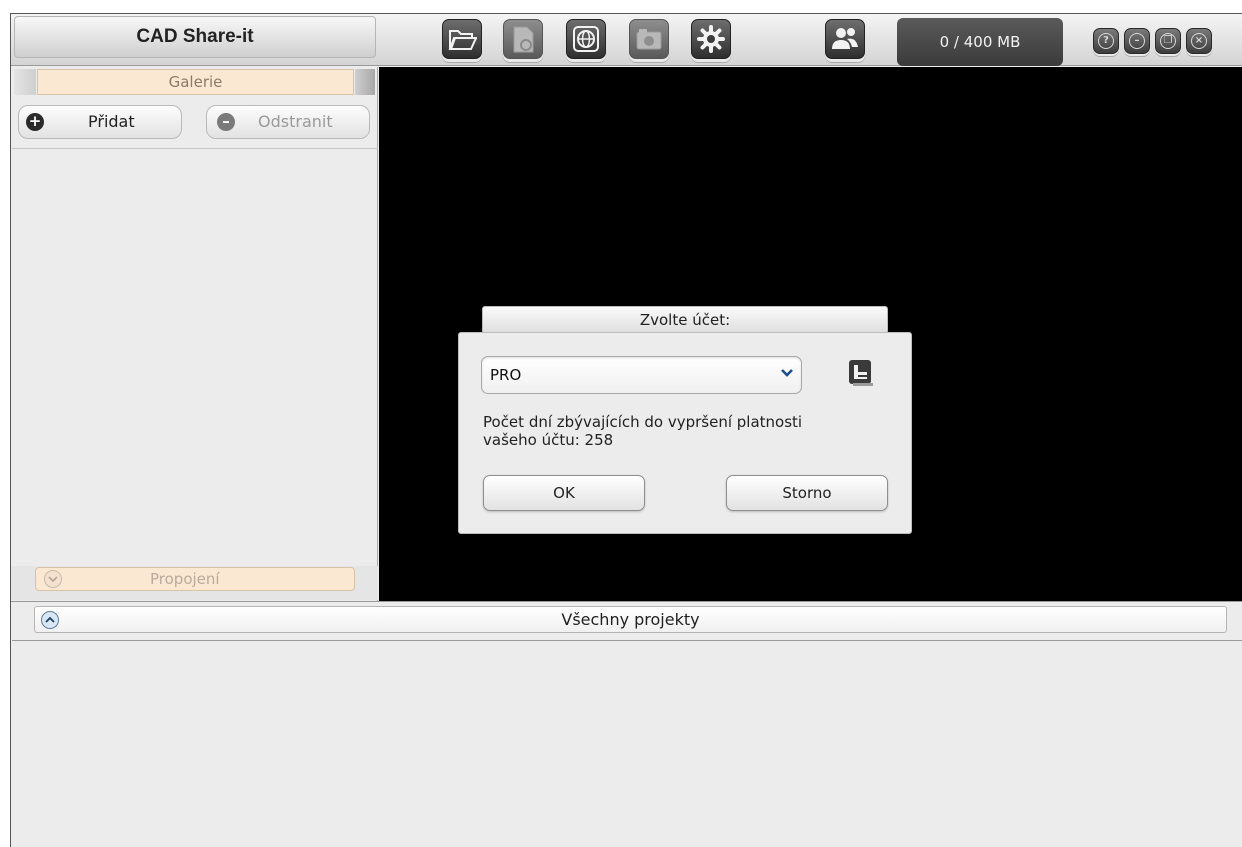 This screenshot has width=1242, height=847. Describe the element at coordinates (641, 375) in the screenshot. I see `account-select` at that location.